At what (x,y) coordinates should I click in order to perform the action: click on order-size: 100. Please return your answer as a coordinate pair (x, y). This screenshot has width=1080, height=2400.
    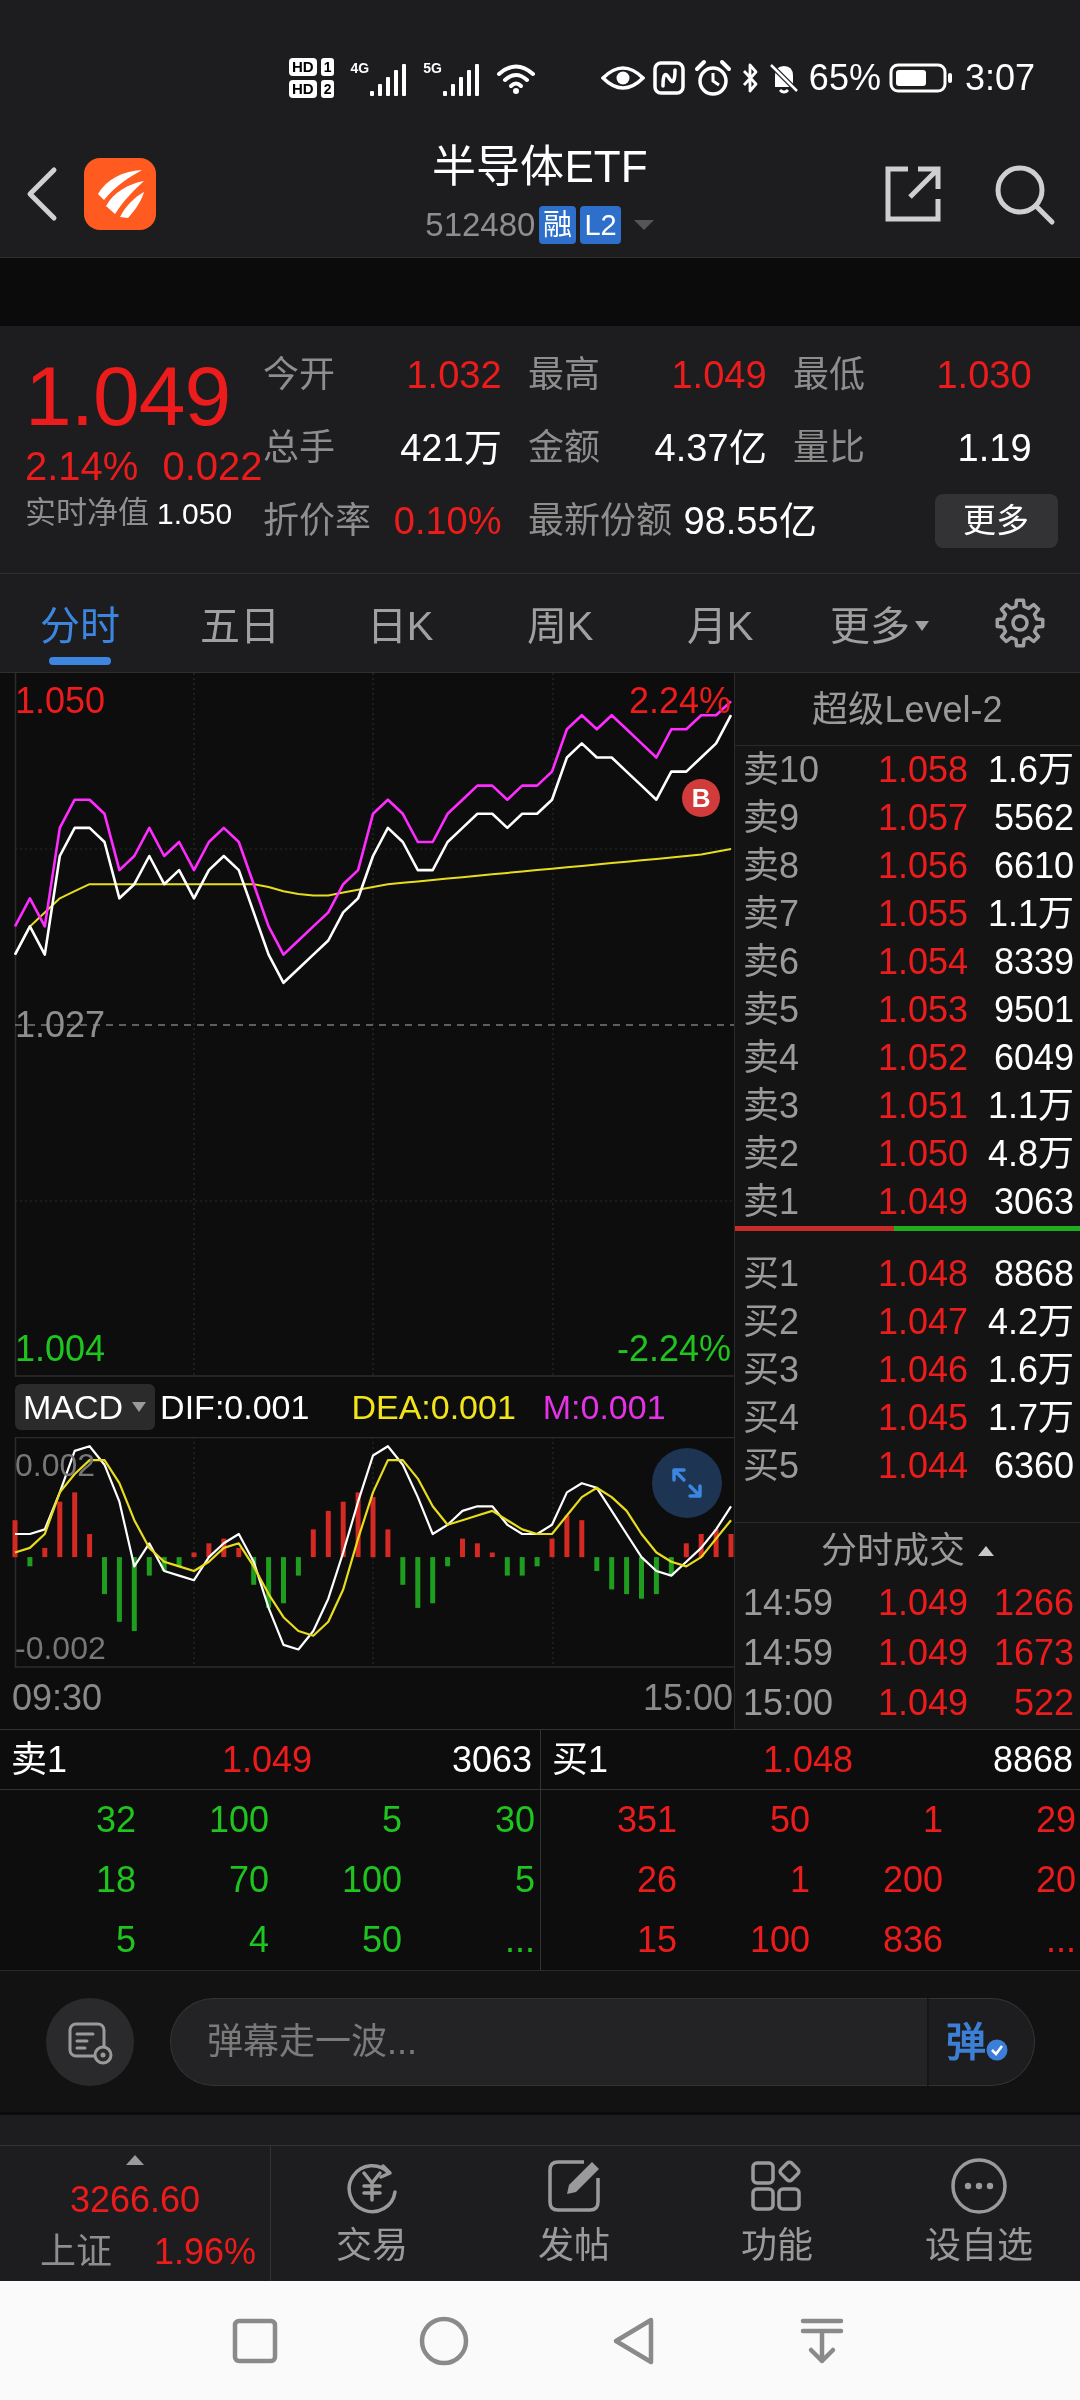
    Looking at the image, I should click on (371, 1880).